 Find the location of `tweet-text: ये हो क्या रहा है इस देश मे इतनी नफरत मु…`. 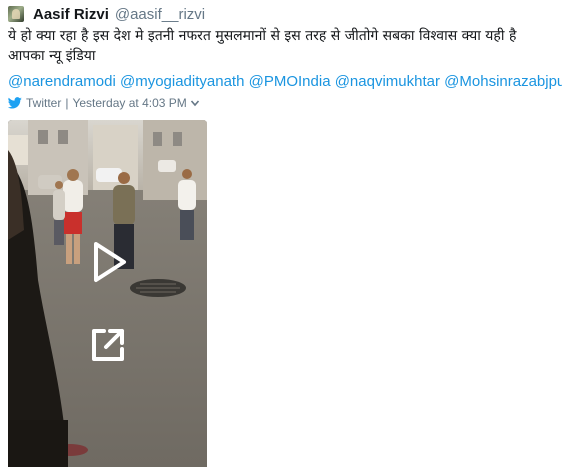

tweet-text: ये हो क्या रहा है इस देश मे इतनी नफरत मु… is located at coordinates (262, 46).